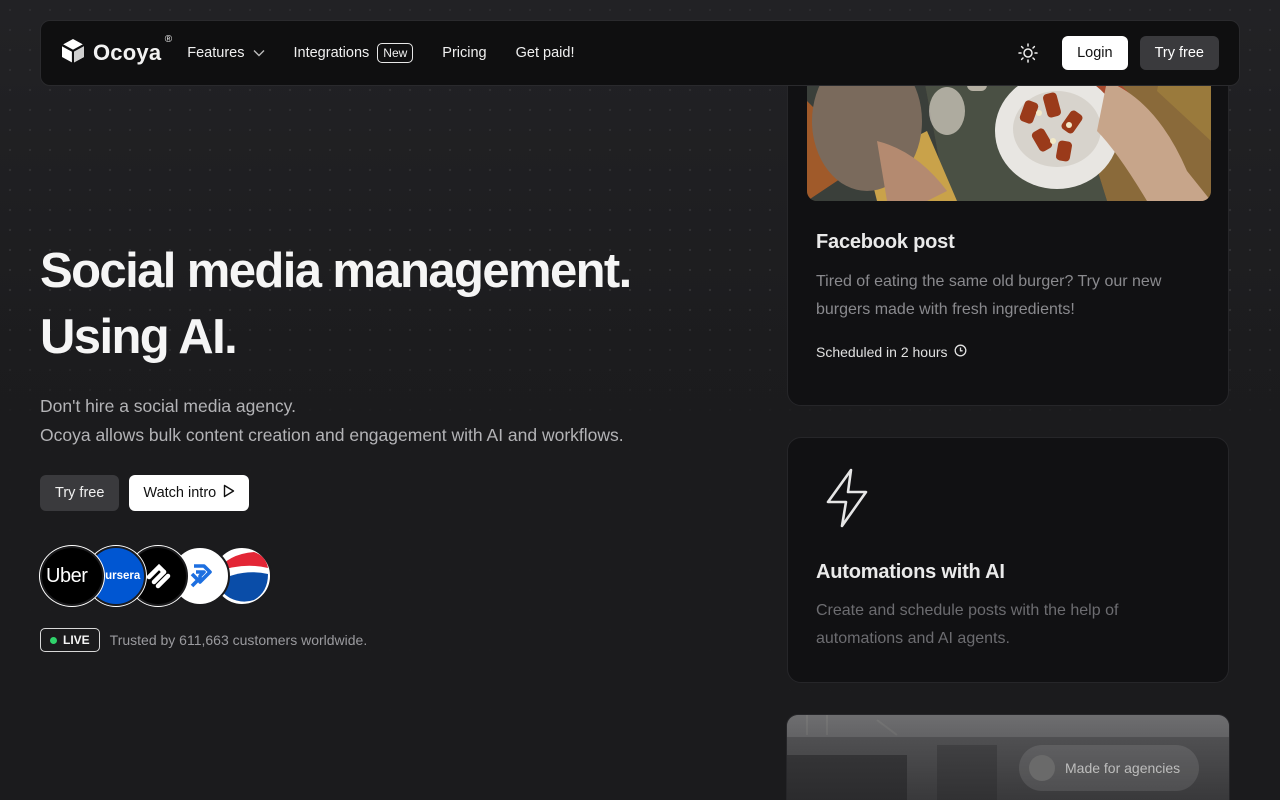  Describe the element at coordinates (336, 271) in the screenshot. I see `hero-title-line1: Social media management.` at that location.